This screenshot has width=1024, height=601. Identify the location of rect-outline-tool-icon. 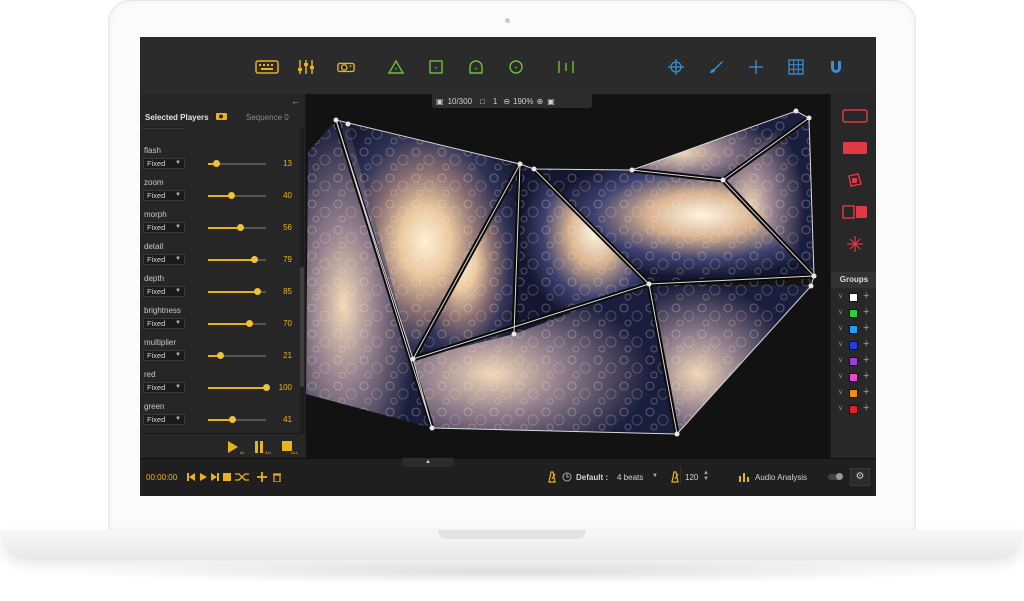
(855, 116).